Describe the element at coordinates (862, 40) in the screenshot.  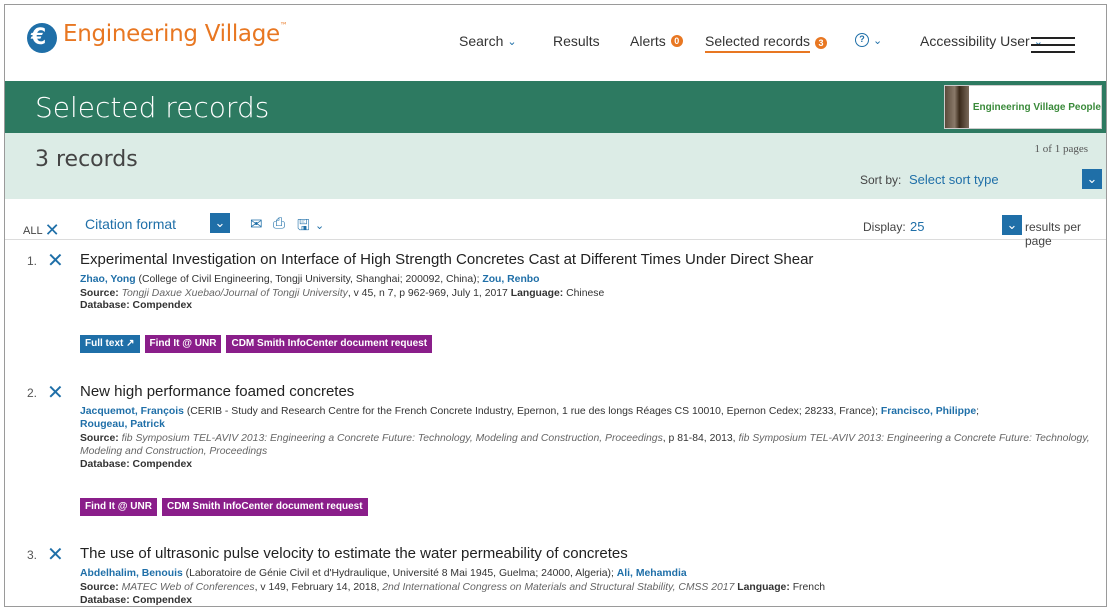
I see `help-icon: ?` at that location.